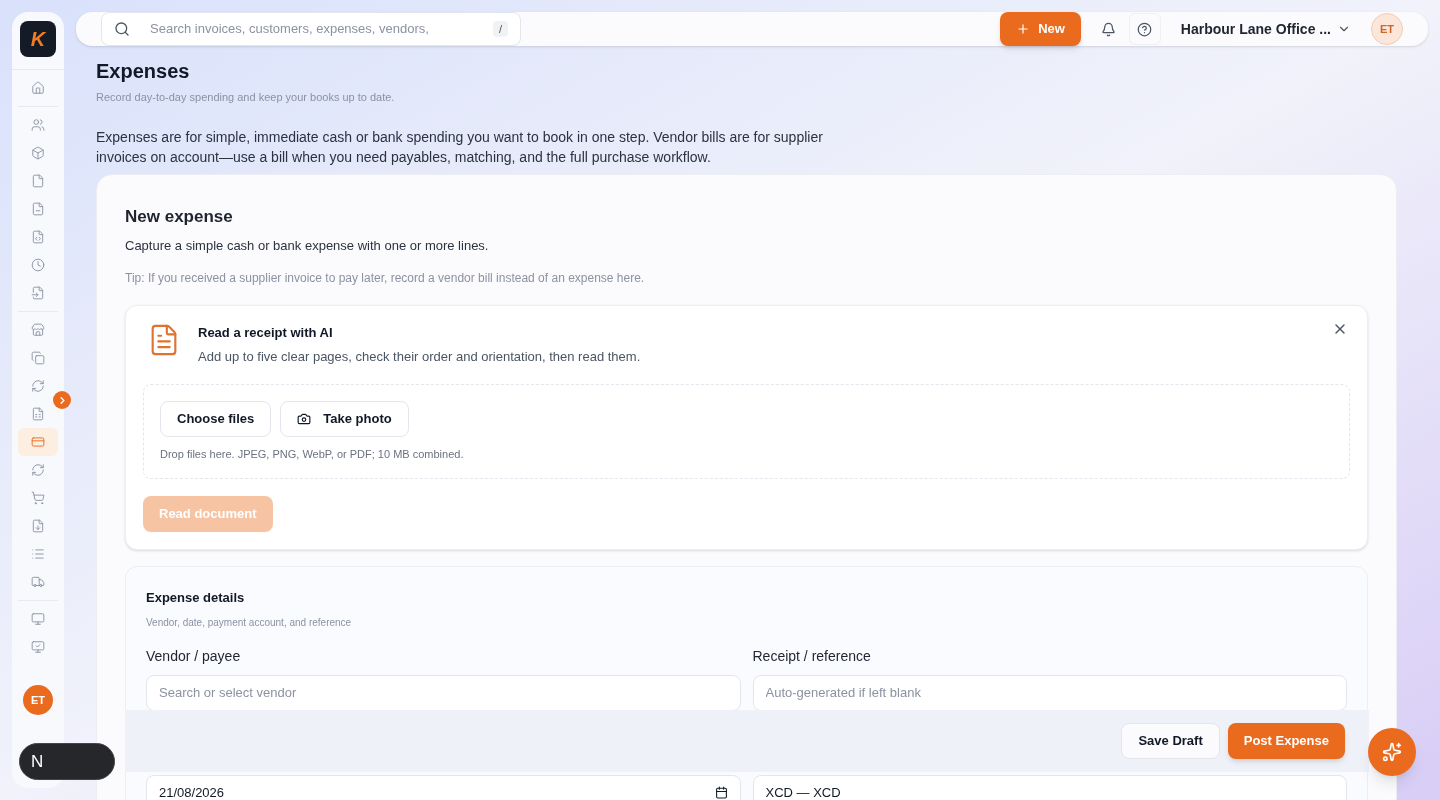 This screenshot has height=800, width=1440. What do you see at coordinates (38, 582) in the screenshot?
I see `truck-icon` at bounding box center [38, 582].